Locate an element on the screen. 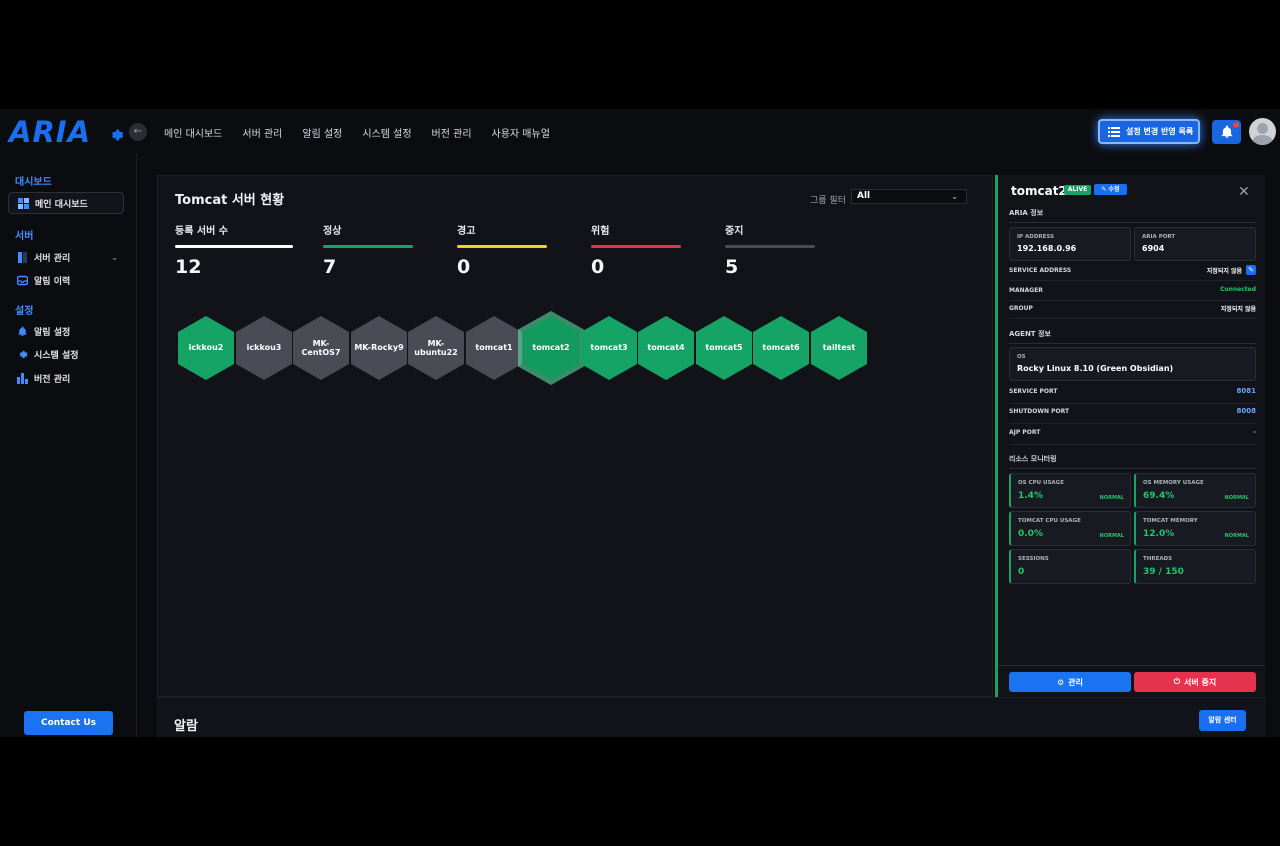  monitor-label: TOMCAT CPU USAGE is located at coordinates (1049, 521).